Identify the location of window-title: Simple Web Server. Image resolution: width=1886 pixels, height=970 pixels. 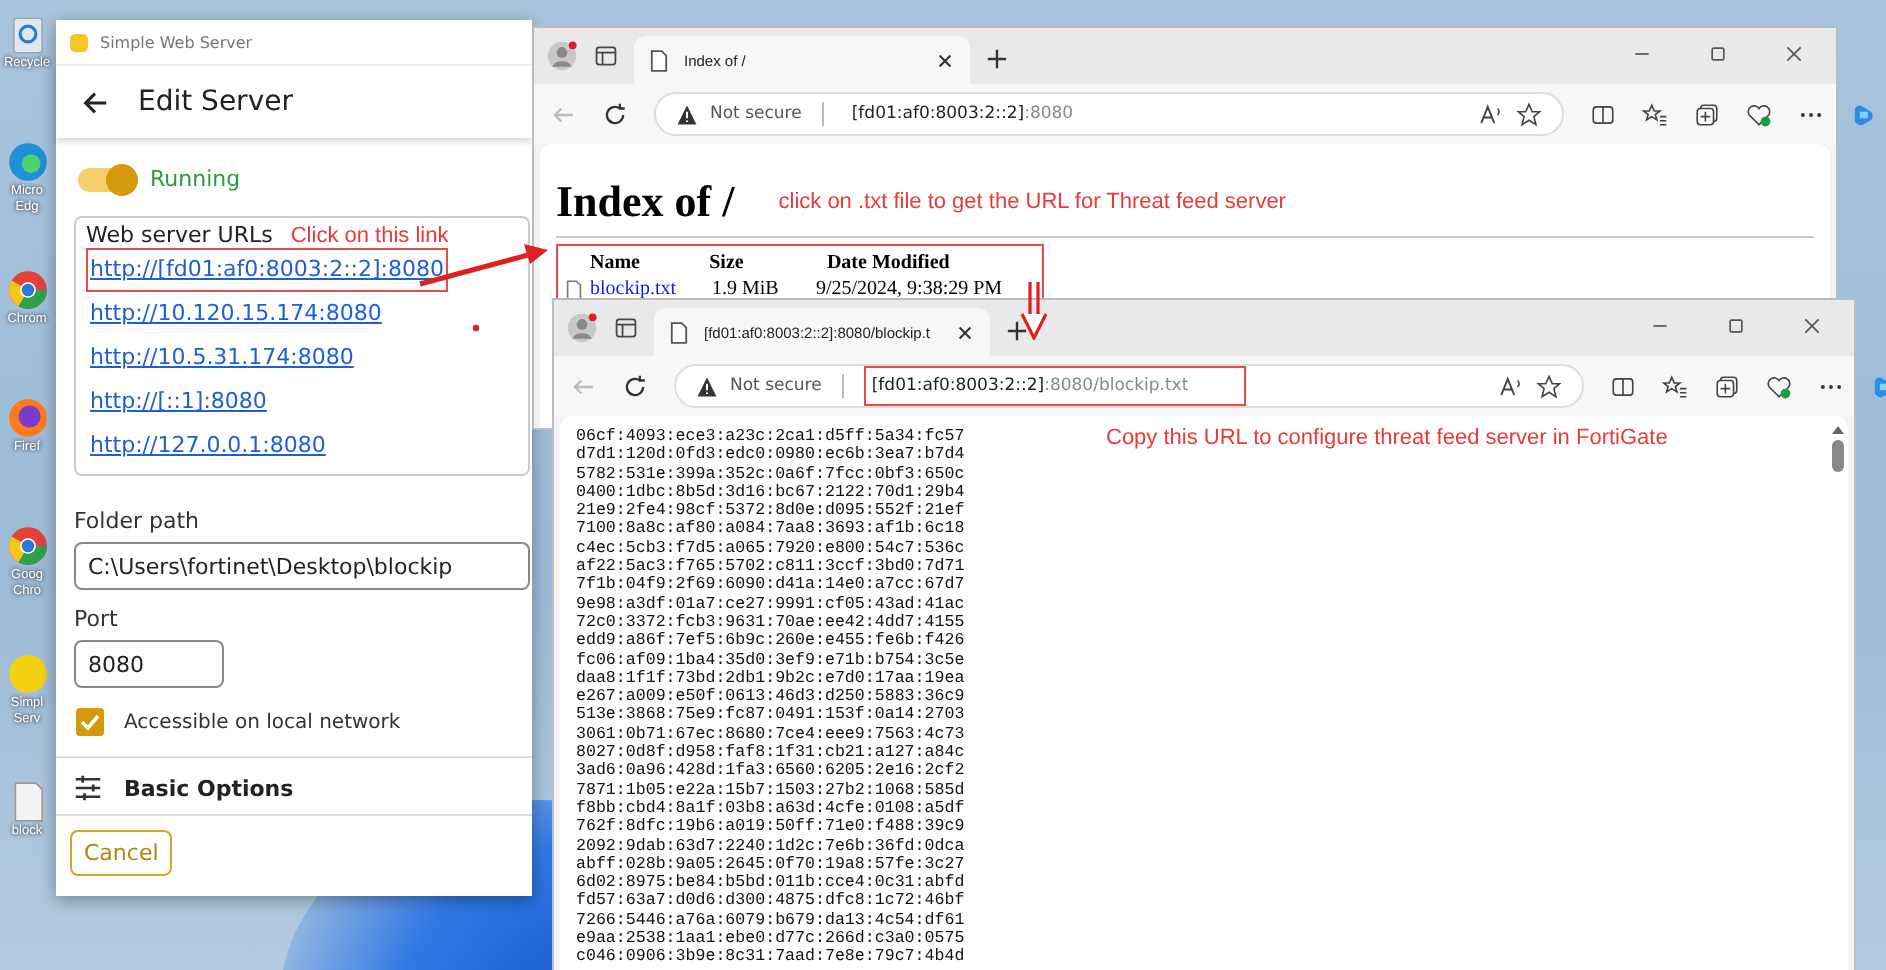
(176, 42).